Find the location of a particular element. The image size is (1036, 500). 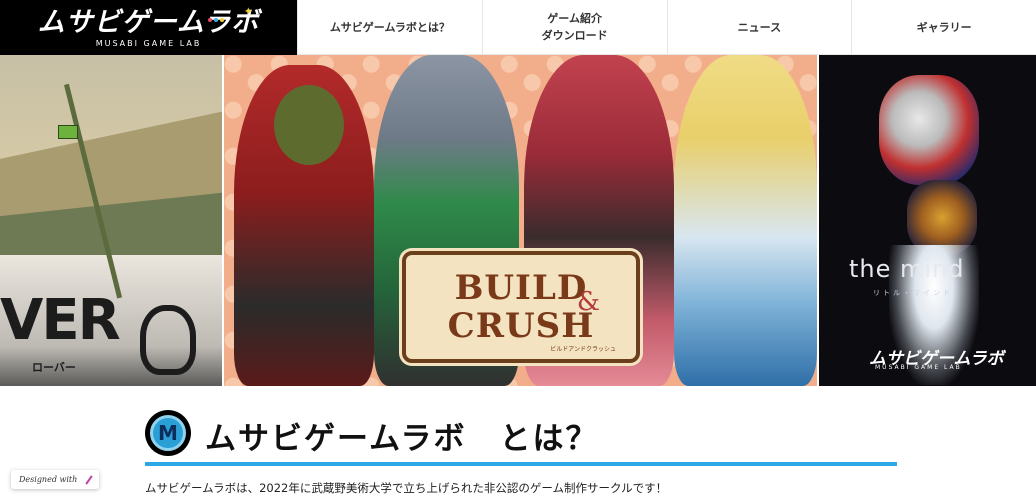

logo-dots is located at coordinates (217, 16).